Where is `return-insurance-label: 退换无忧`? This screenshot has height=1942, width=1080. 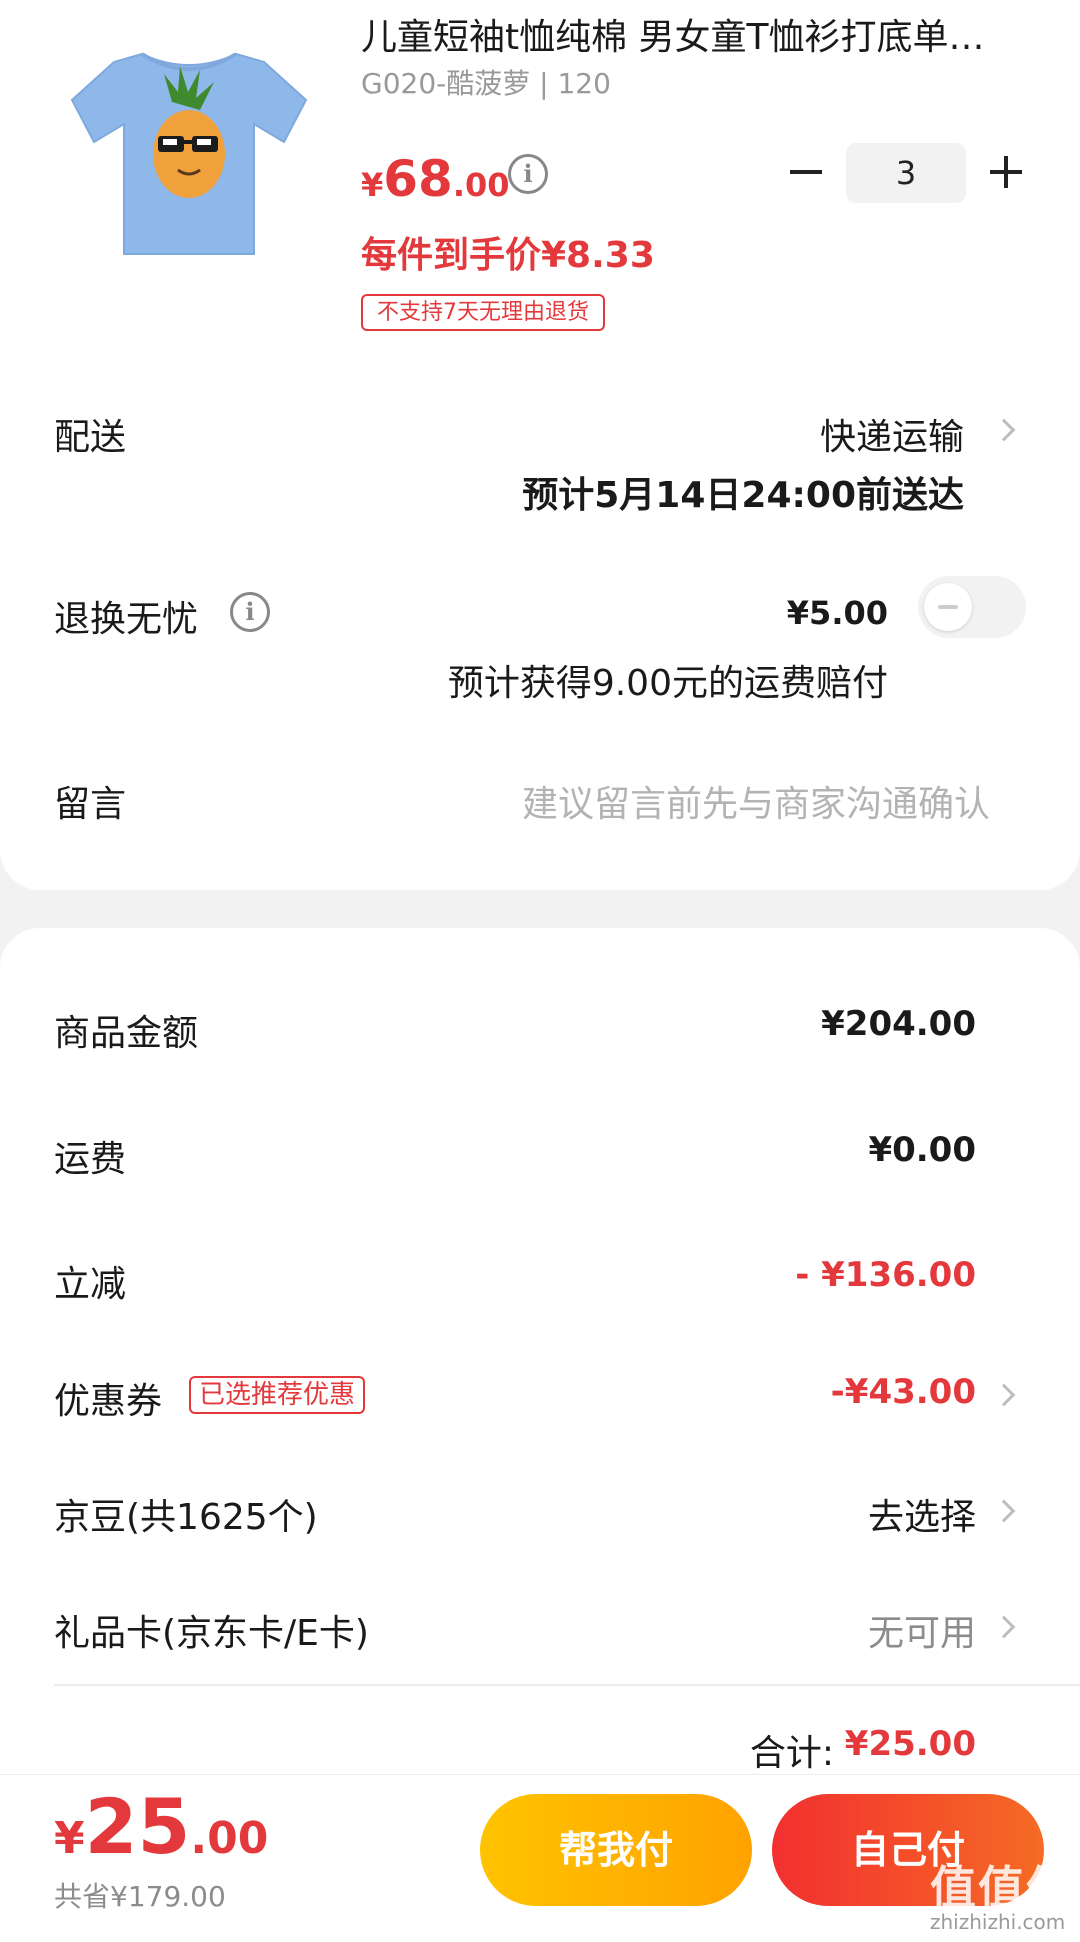 return-insurance-label: 退换无忧 is located at coordinates (126, 619).